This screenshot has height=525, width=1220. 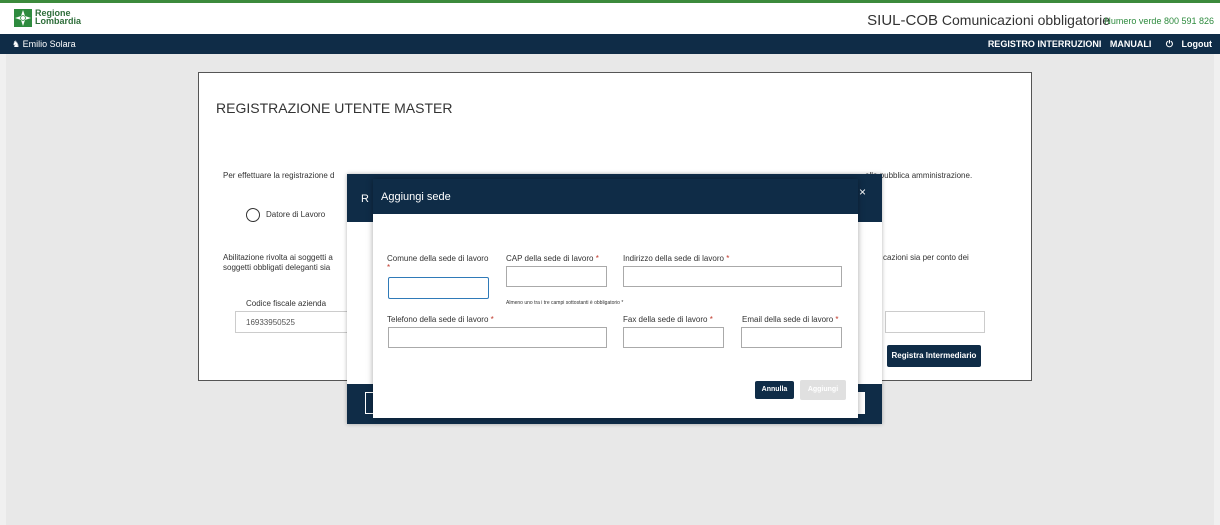 I want to click on card-right-input, so click(x=935, y=322).